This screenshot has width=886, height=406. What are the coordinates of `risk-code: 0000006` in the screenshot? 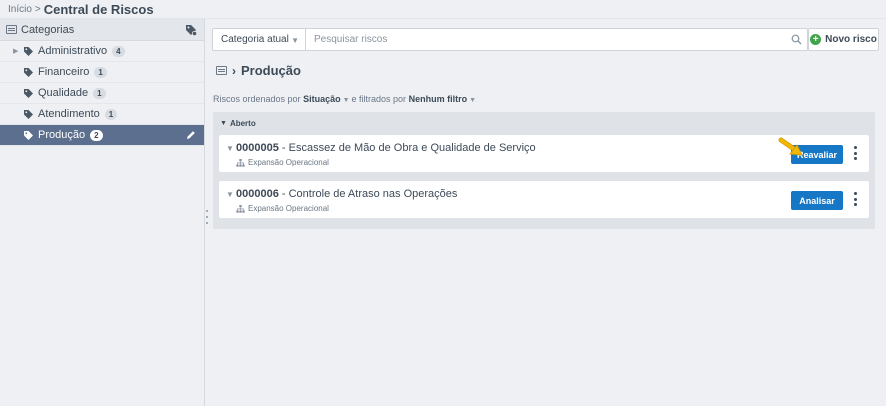 It's located at (257, 194).